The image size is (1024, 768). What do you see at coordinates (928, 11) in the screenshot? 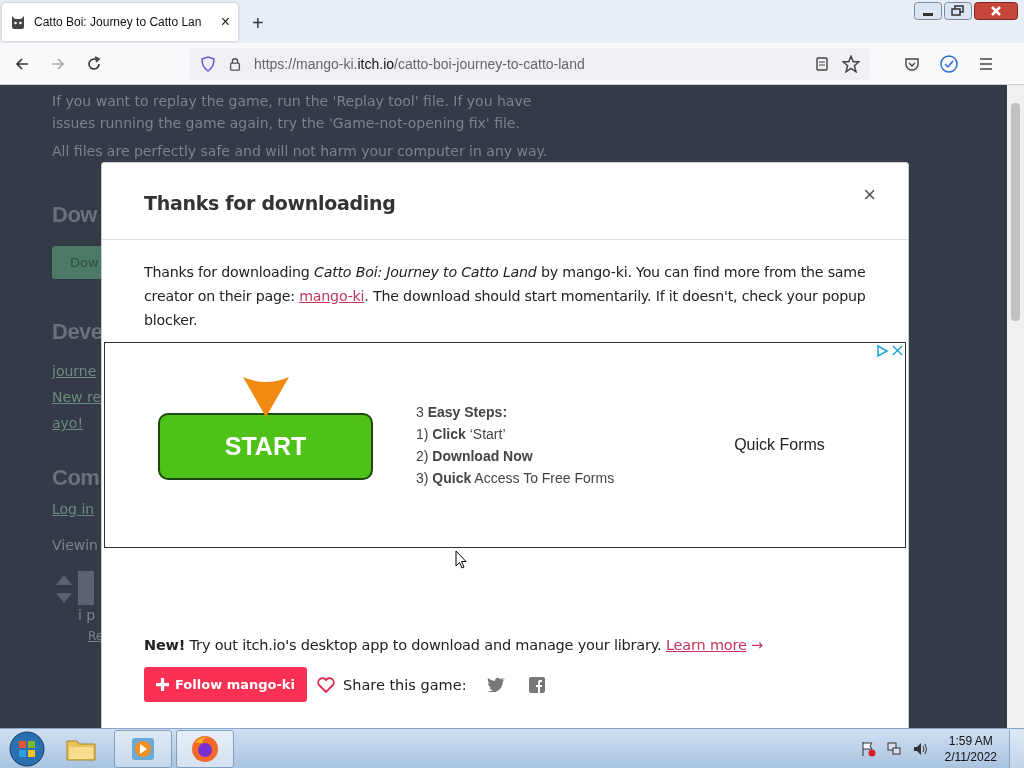
I see `minimize-button` at bounding box center [928, 11].